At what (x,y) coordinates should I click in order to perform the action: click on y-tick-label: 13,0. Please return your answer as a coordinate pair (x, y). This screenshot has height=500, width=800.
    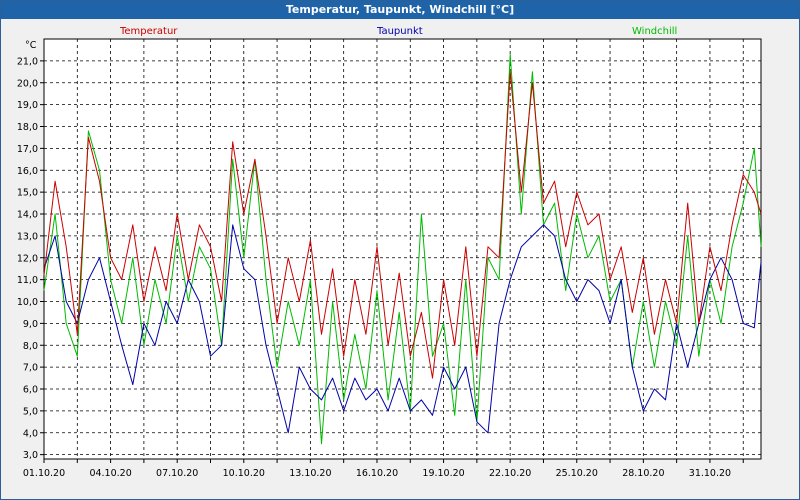
    Looking at the image, I should click on (27, 236).